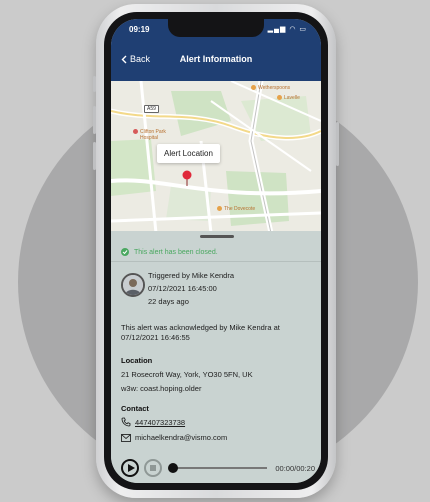 The height and width of the screenshot is (502, 430). I want to click on location-address: 21 Rosecroft Way, York, YO30 5FN, UK, so click(187, 374).